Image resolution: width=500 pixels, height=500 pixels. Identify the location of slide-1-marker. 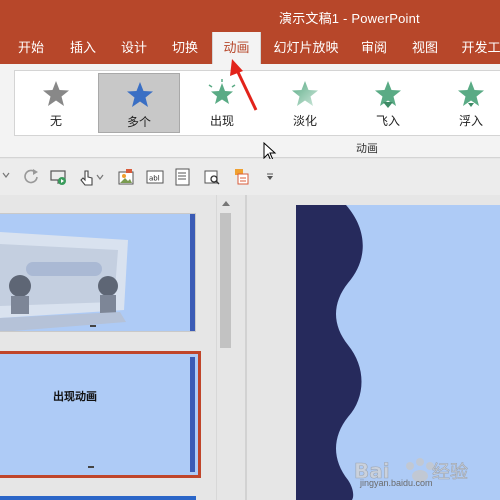
(93, 326).